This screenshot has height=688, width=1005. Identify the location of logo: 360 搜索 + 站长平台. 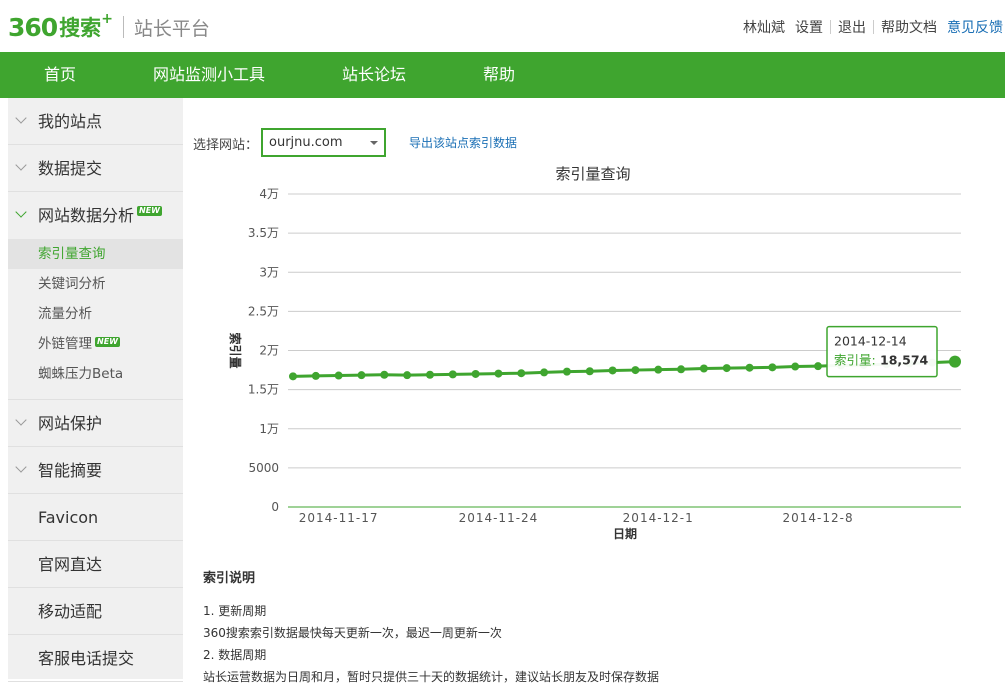
(109, 26).